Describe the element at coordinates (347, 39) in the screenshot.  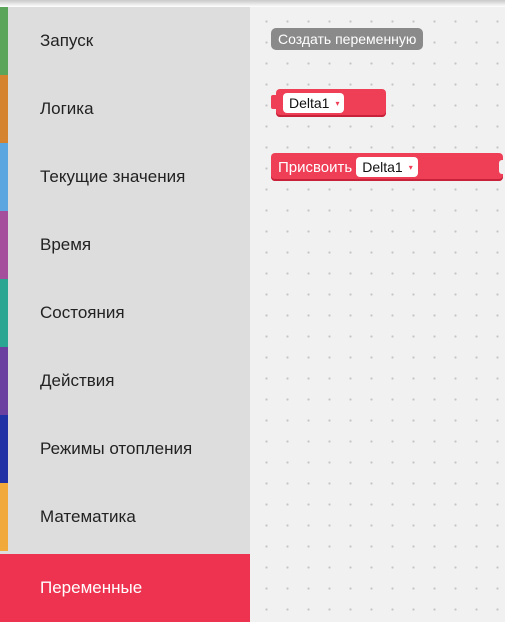
I see `create-variable-button: Создать переменную` at that location.